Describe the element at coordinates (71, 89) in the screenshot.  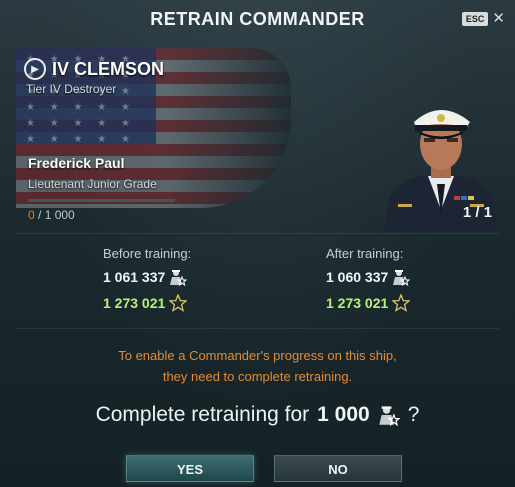
I see `ship-tier-type: Tier IV Destroyer` at that location.